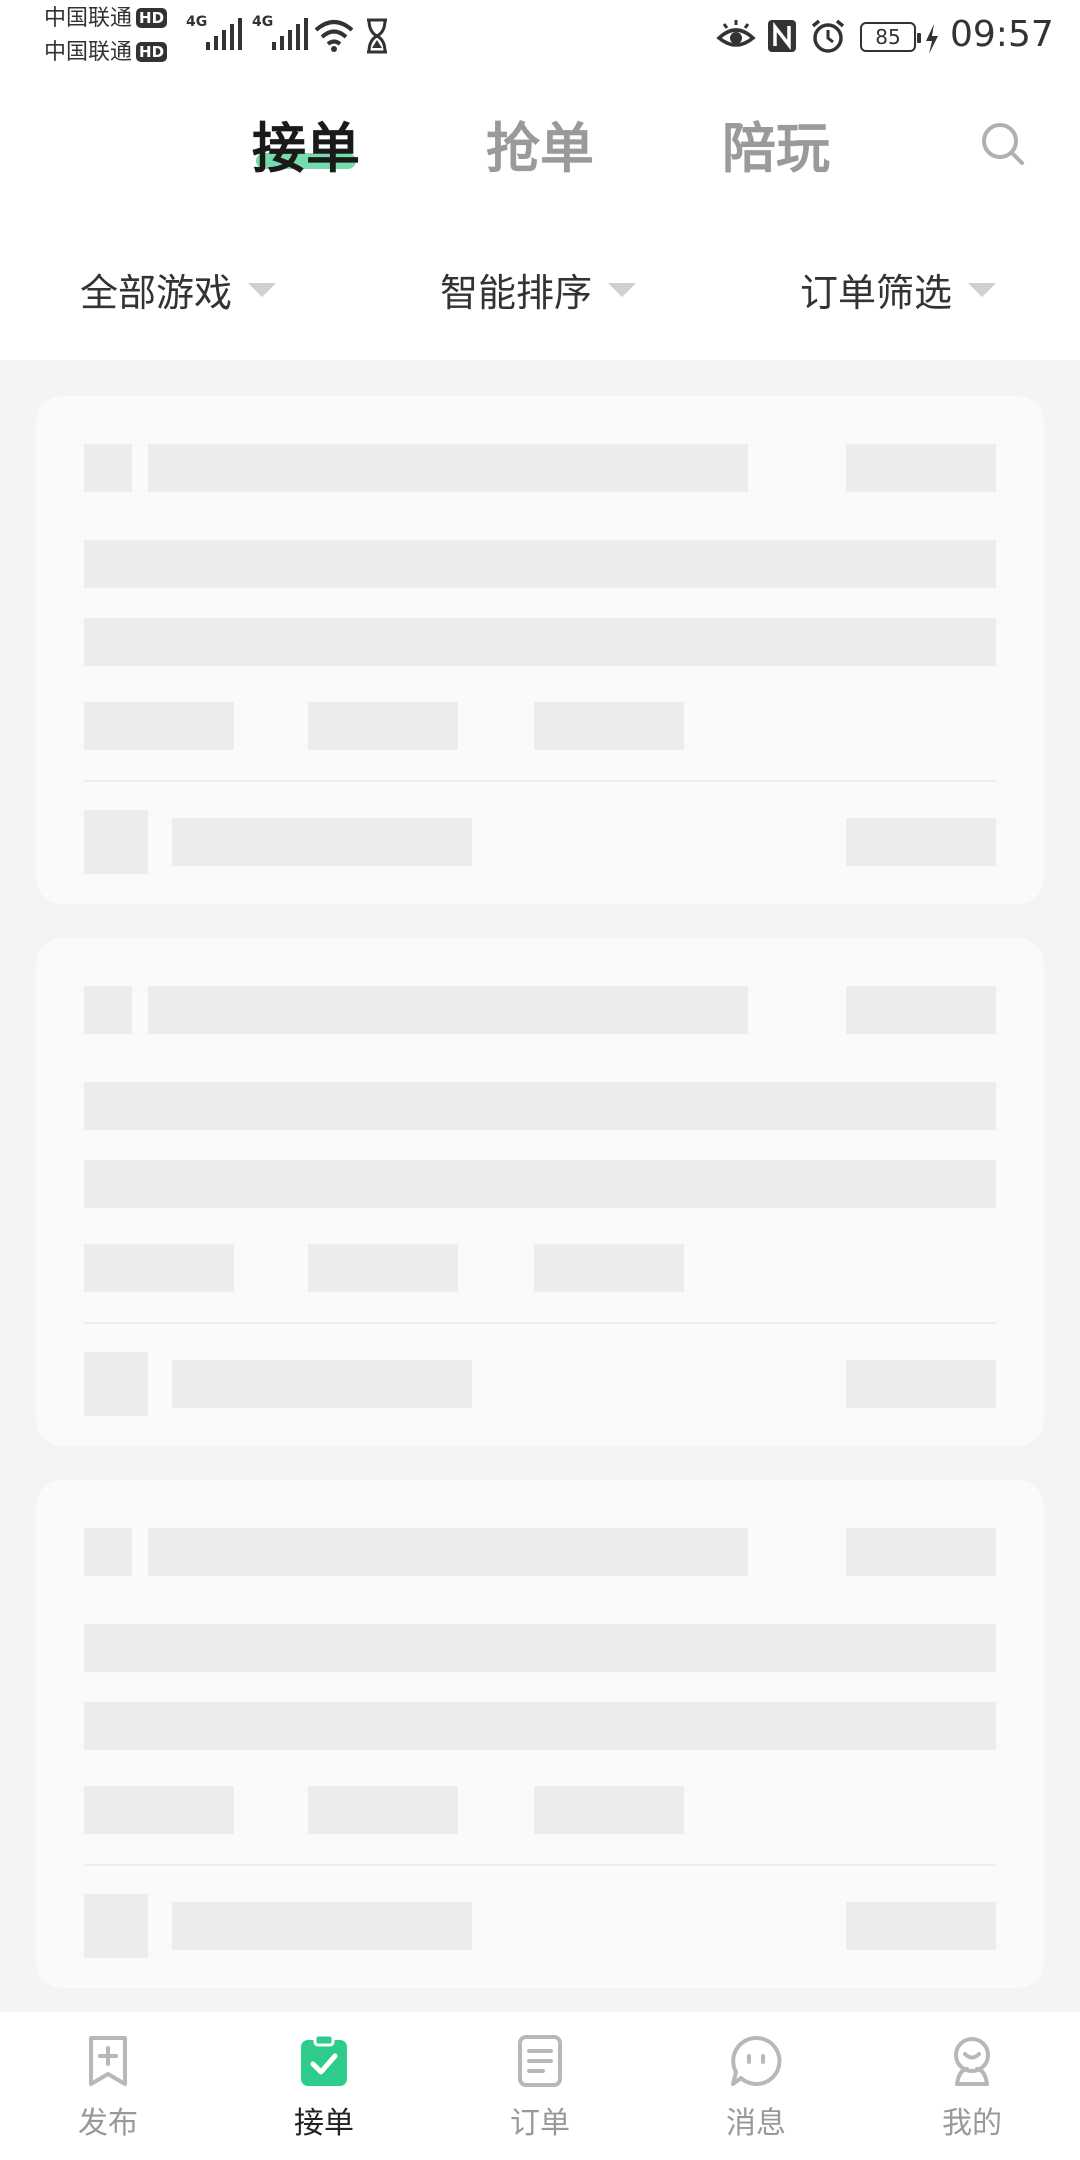  I want to click on carrier-1: 中国联通 HD, so click(106, 19).